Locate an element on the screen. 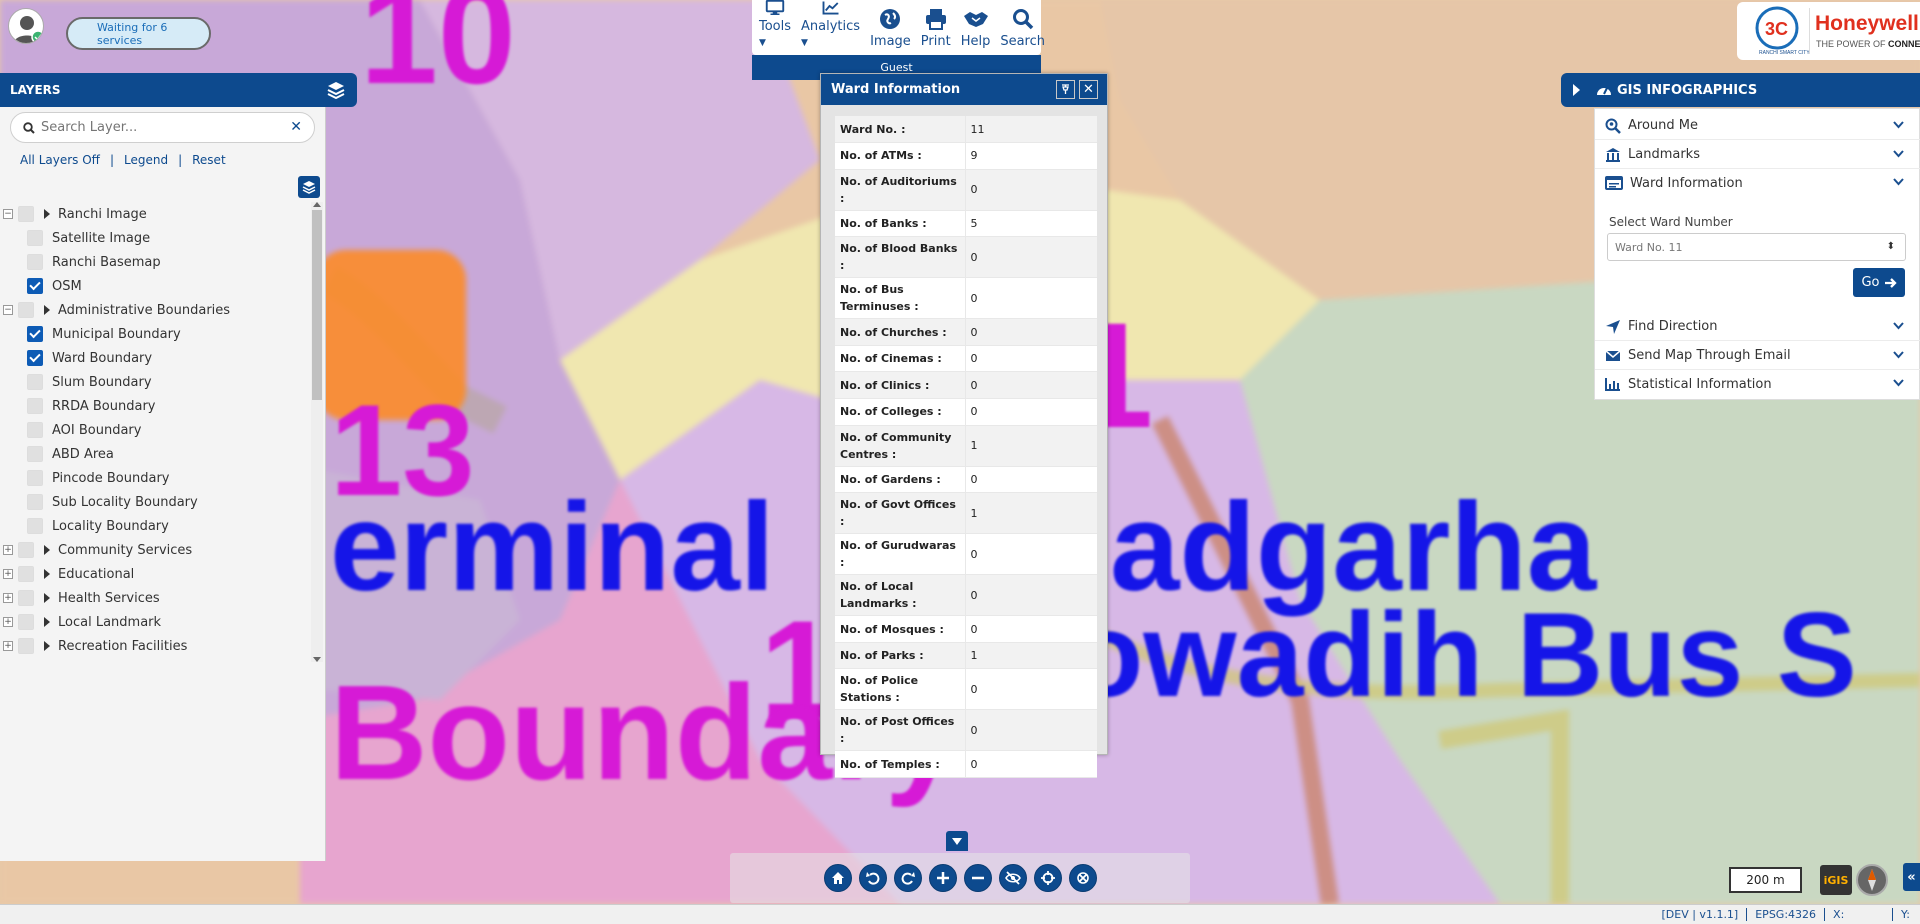  layer-row: ABD Area is located at coordinates (57, 454).